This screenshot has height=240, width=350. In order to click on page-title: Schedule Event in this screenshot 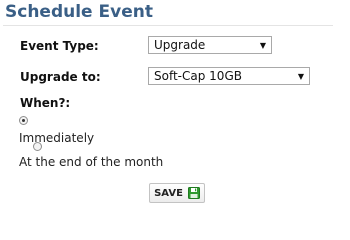, I will do `click(79, 12)`.